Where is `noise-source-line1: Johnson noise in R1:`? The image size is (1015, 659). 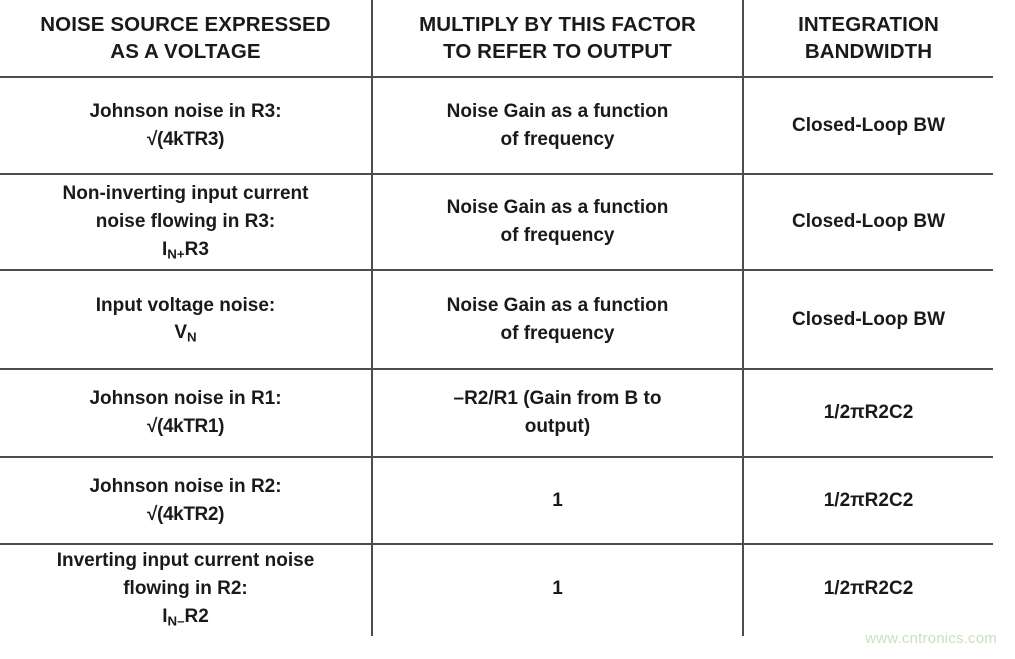 noise-source-line1: Johnson noise in R1: is located at coordinates (185, 399).